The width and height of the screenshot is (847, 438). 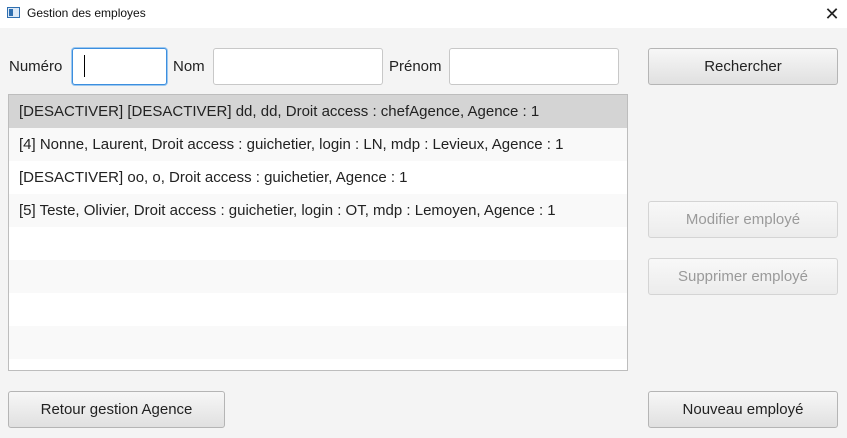 I want to click on numero-label: Numéro, so click(x=36, y=66).